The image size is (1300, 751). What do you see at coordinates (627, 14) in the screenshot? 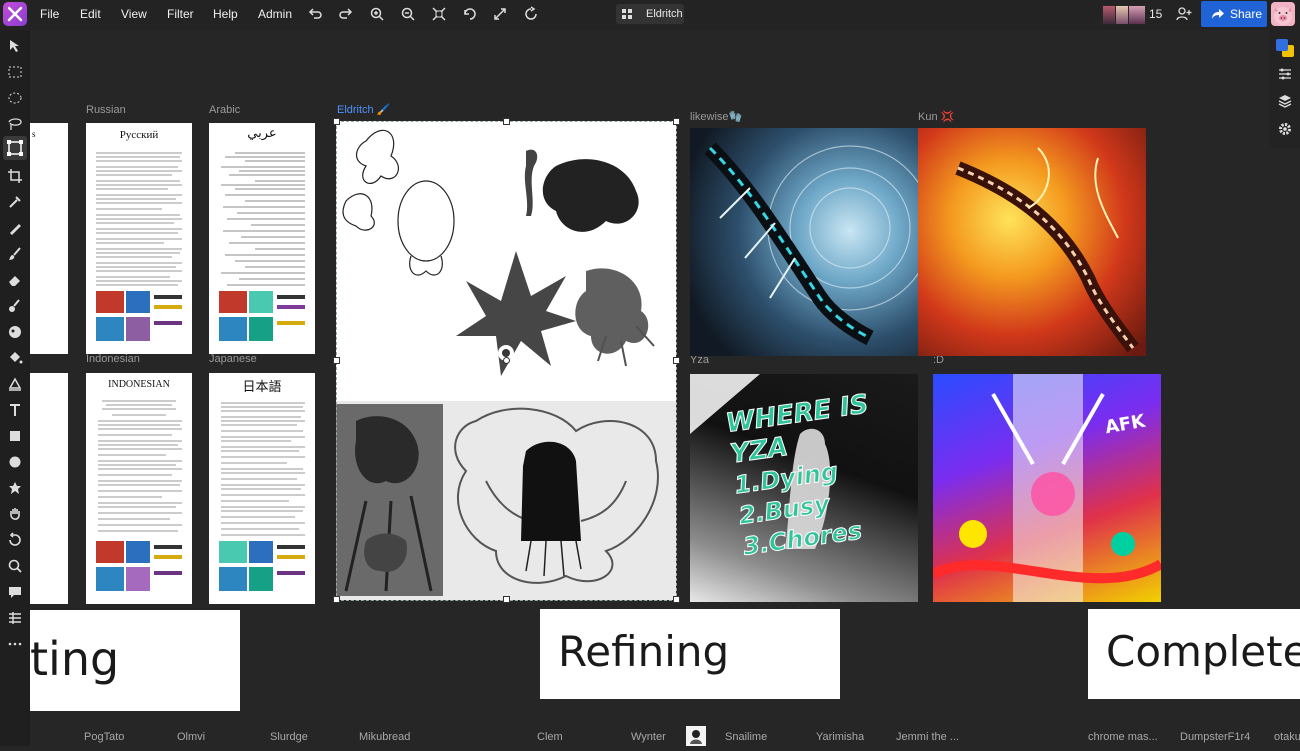
I see `grid-icon` at bounding box center [627, 14].